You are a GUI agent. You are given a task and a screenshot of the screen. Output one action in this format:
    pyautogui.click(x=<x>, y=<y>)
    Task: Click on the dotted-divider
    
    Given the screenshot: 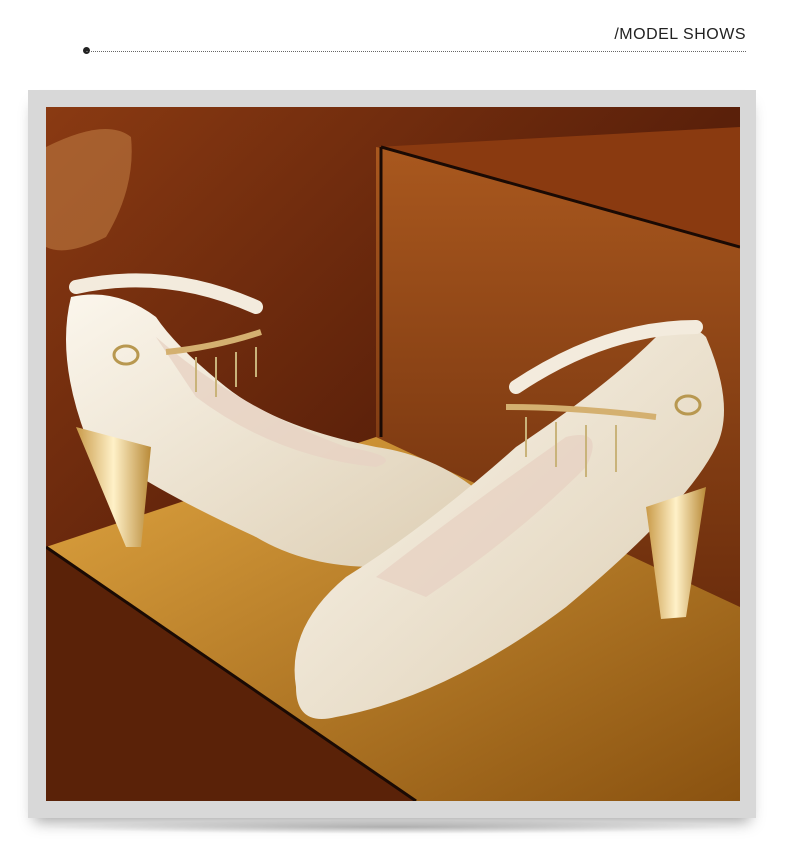 What is the action you would take?
    pyautogui.click(x=416, y=51)
    